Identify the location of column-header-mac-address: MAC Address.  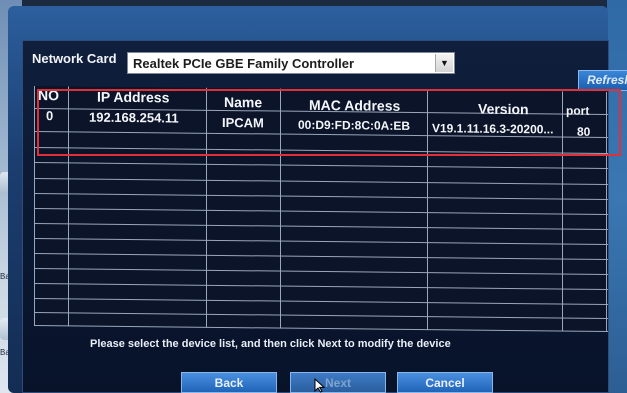
(354, 105).